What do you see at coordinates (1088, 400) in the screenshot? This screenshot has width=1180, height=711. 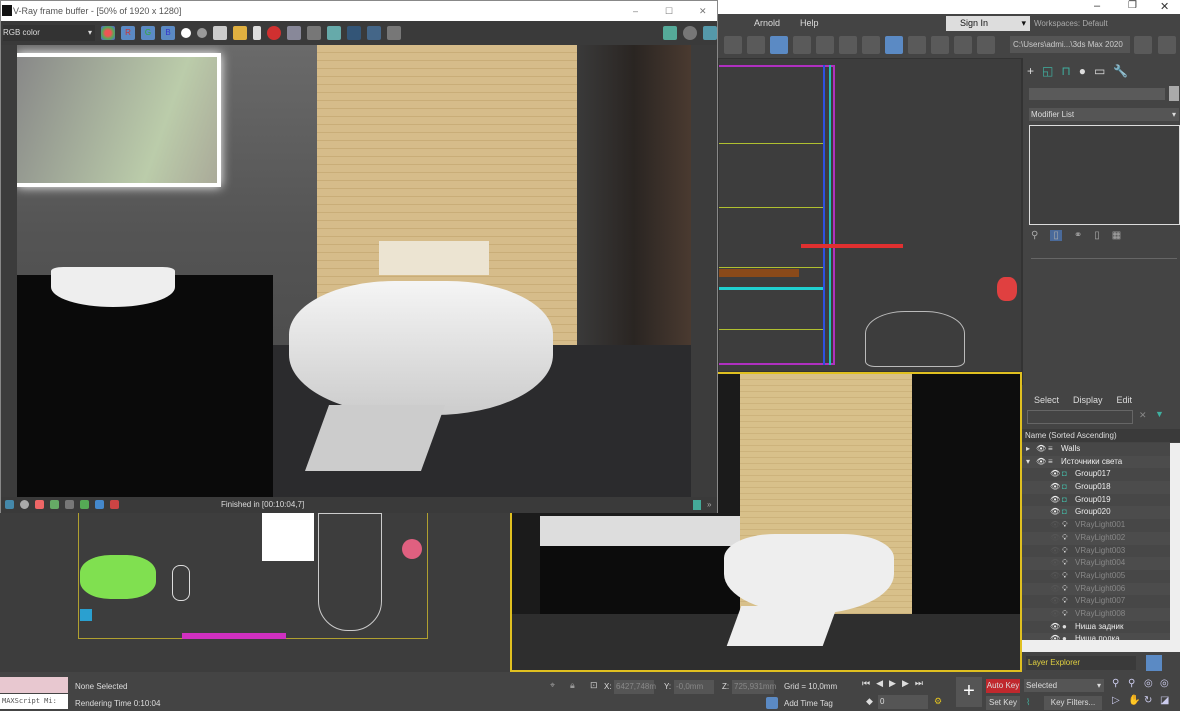 I see `explorer-menu-display: Display` at bounding box center [1088, 400].